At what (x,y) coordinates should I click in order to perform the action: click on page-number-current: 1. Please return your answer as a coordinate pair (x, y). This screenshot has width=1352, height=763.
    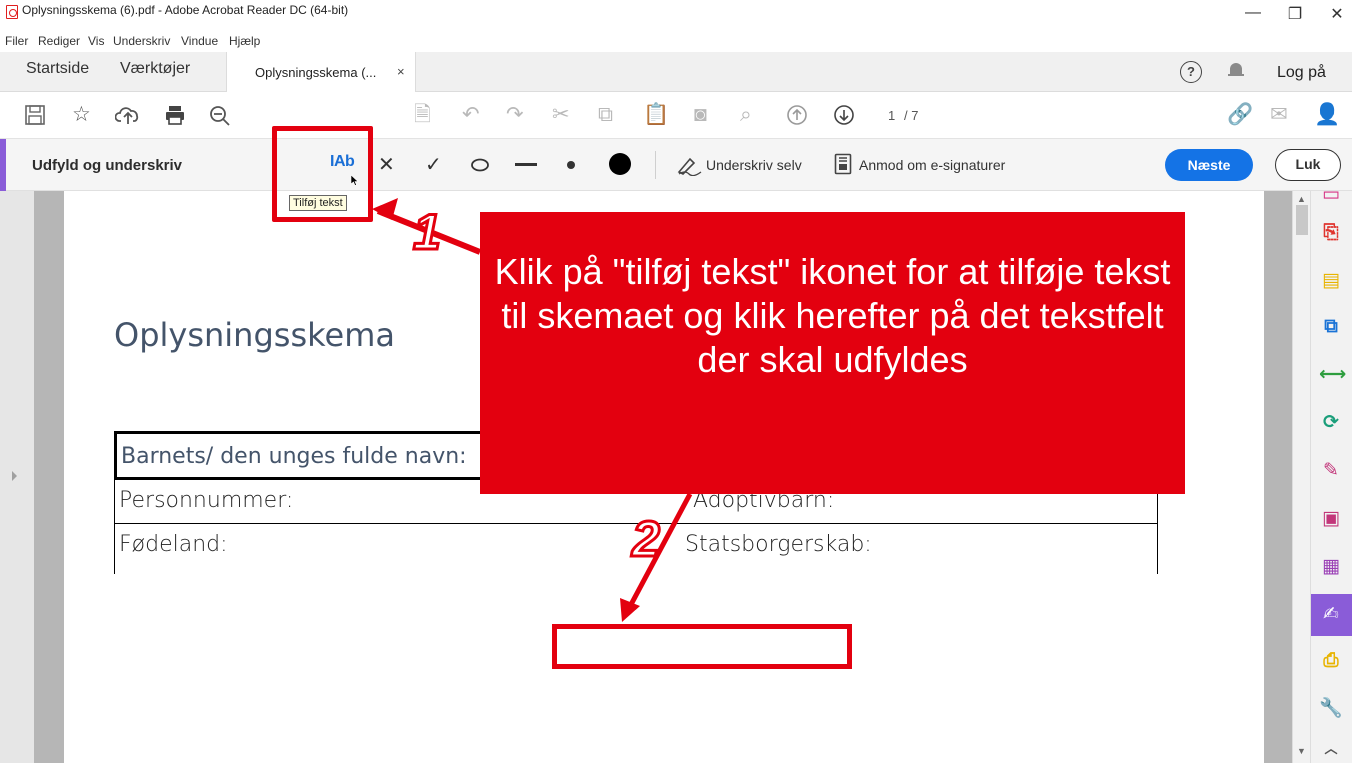
    Looking at the image, I should click on (891, 115).